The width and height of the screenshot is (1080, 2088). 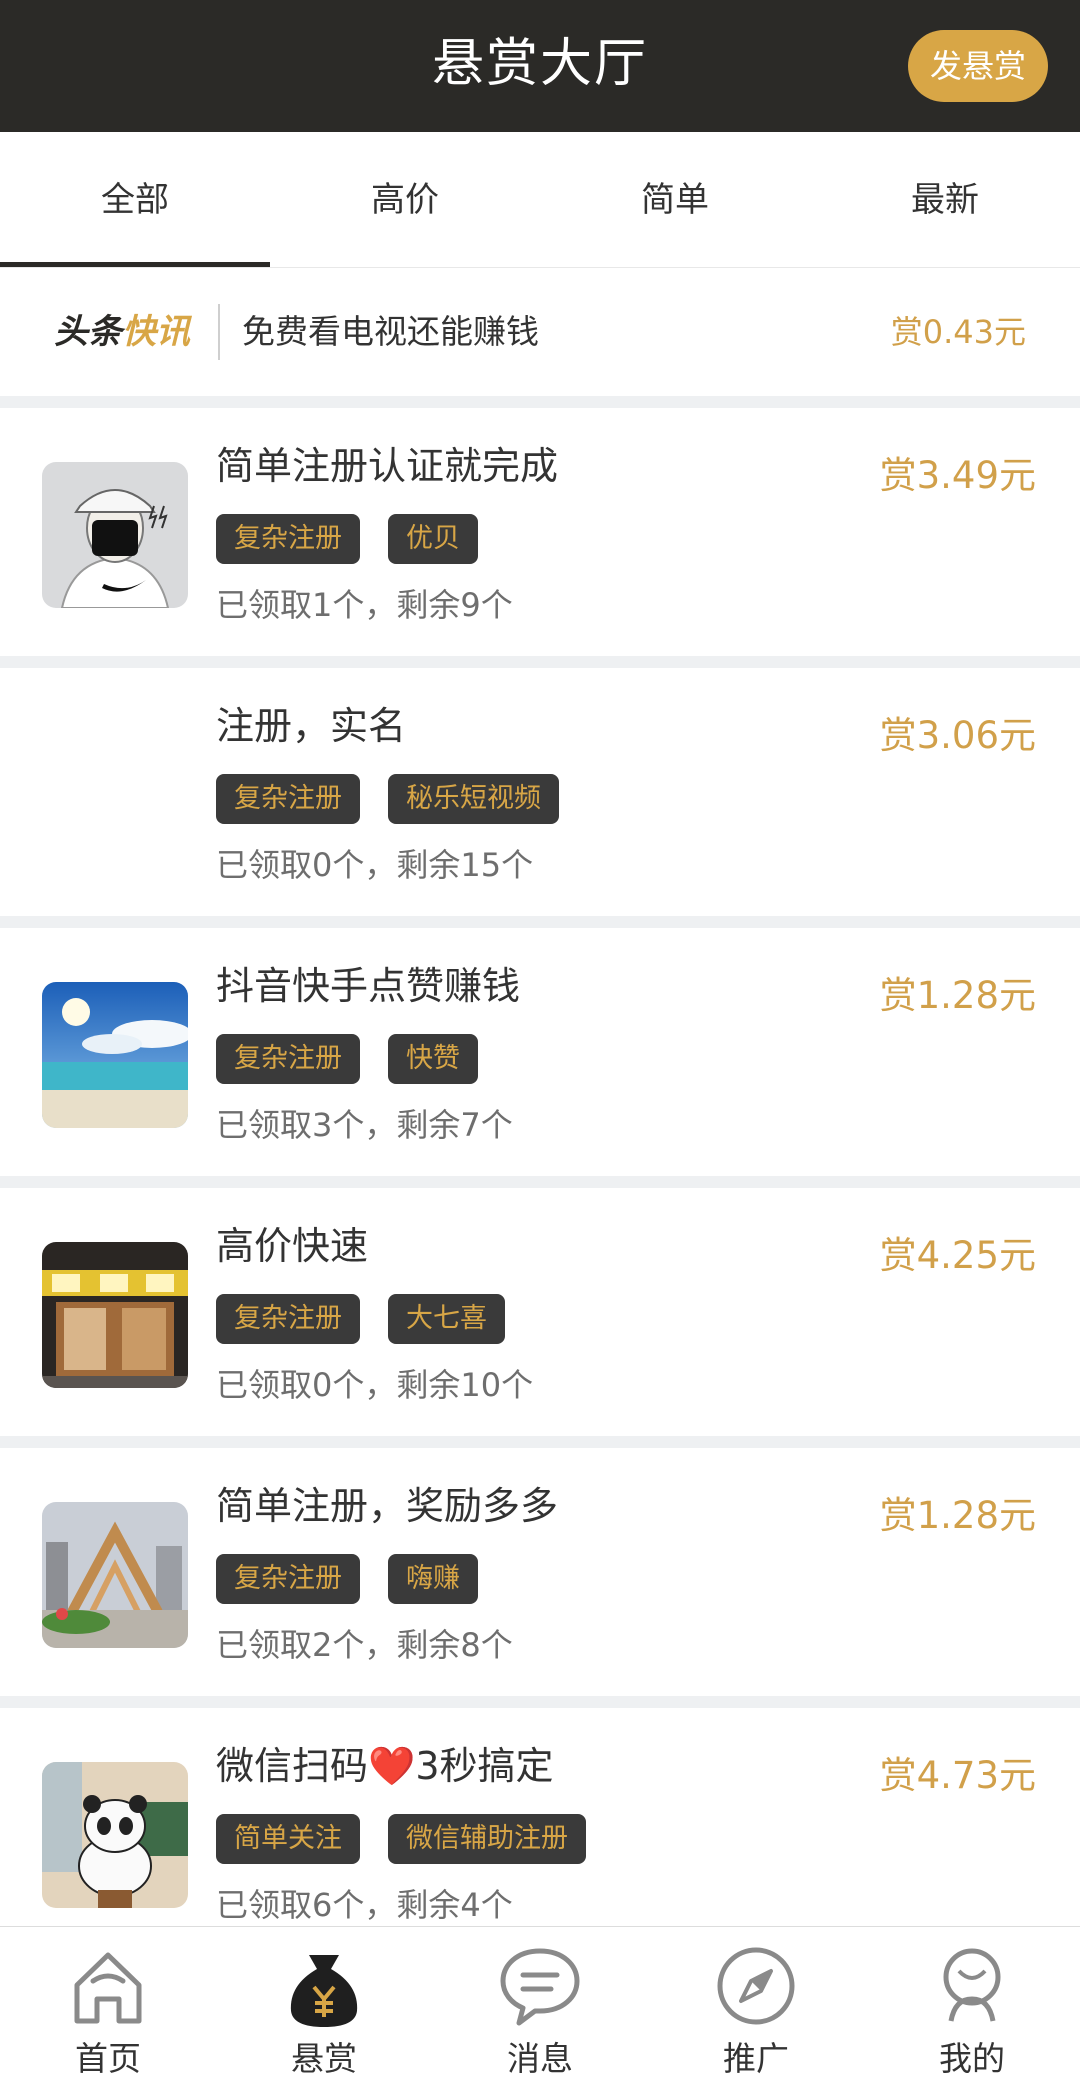 What do you see at coordinates (156, 332) in the screenshot?
I see `ticker-logo-part2: 快讯` at bounding box center [156, 332].